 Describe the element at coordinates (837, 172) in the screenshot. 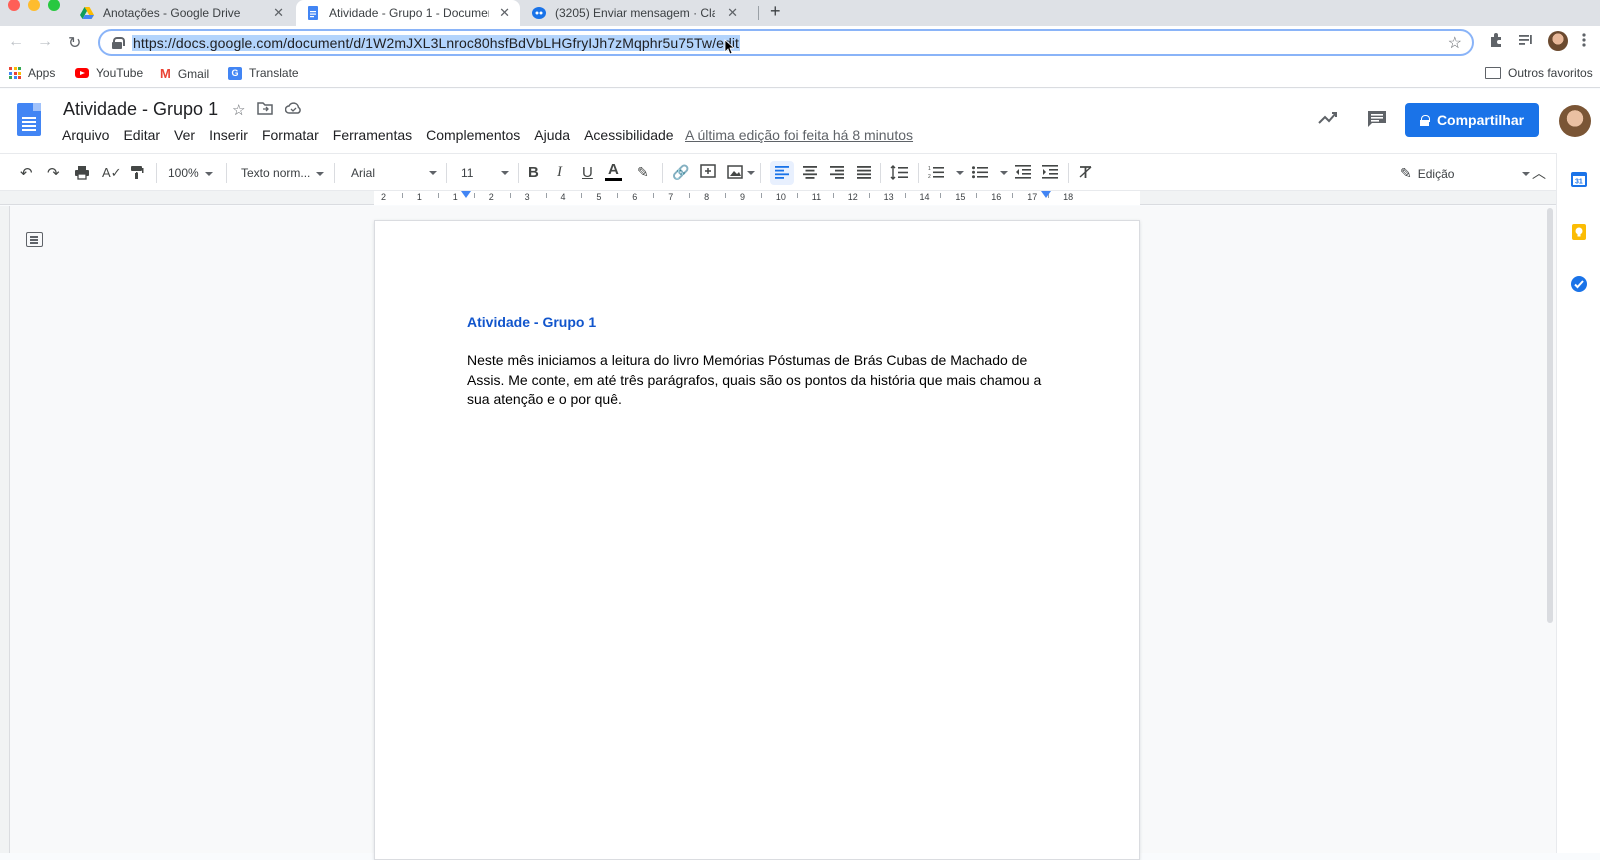

I see `align-right-icon` at that location.